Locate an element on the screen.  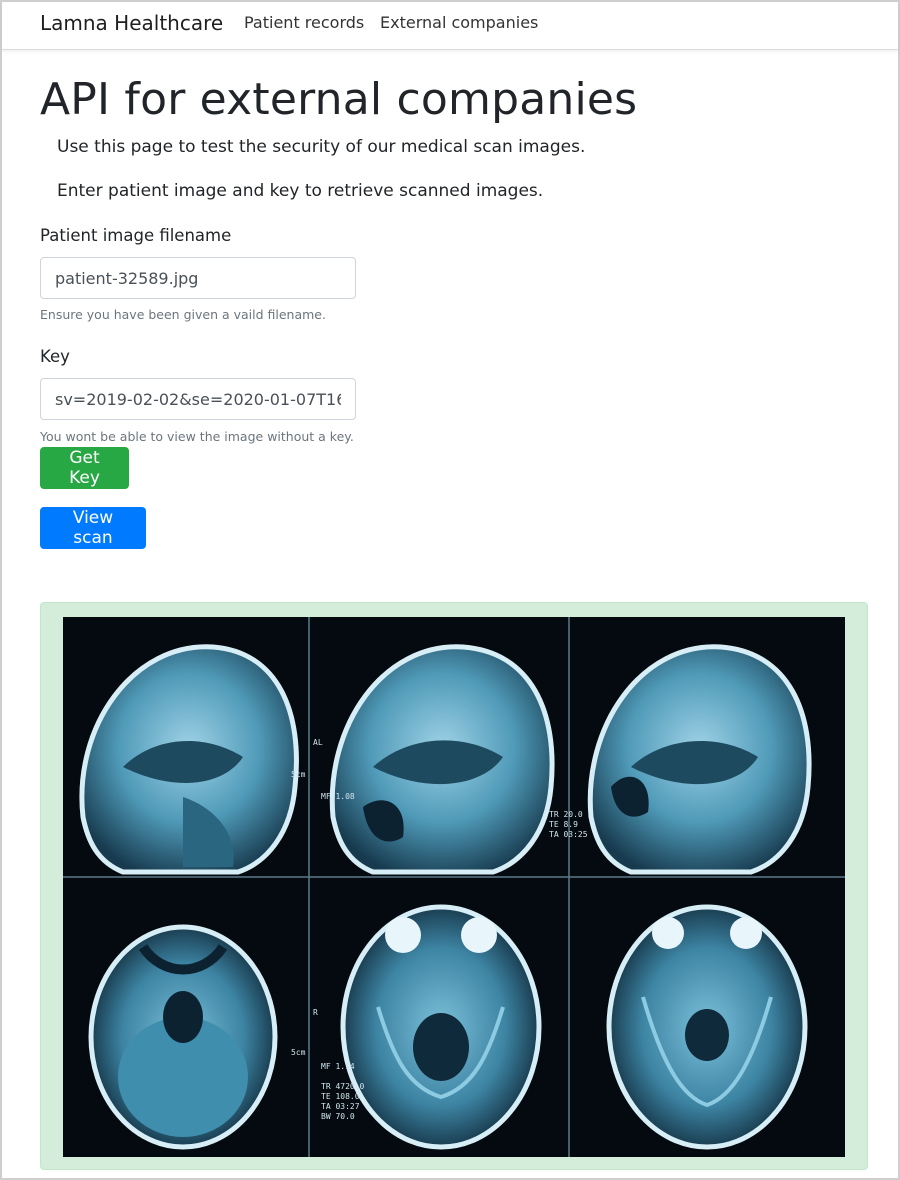
key-label: Key is located at coordinates (55, 356).